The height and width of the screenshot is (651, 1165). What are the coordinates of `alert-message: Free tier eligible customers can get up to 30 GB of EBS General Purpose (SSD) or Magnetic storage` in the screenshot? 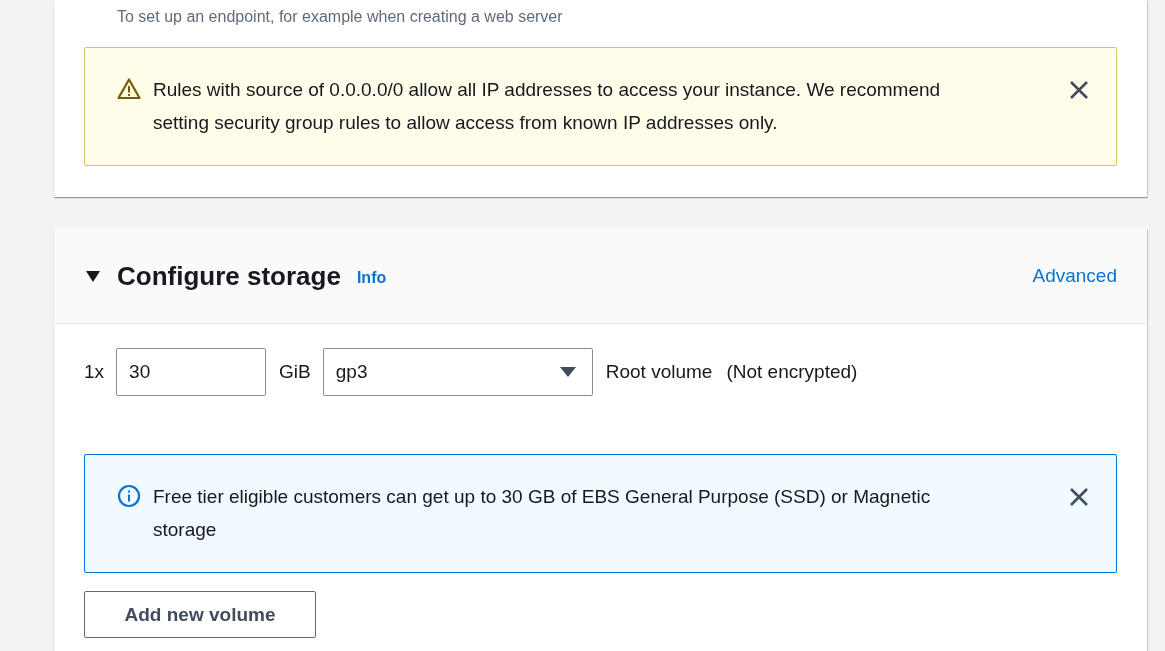 It's located at (542, 513).